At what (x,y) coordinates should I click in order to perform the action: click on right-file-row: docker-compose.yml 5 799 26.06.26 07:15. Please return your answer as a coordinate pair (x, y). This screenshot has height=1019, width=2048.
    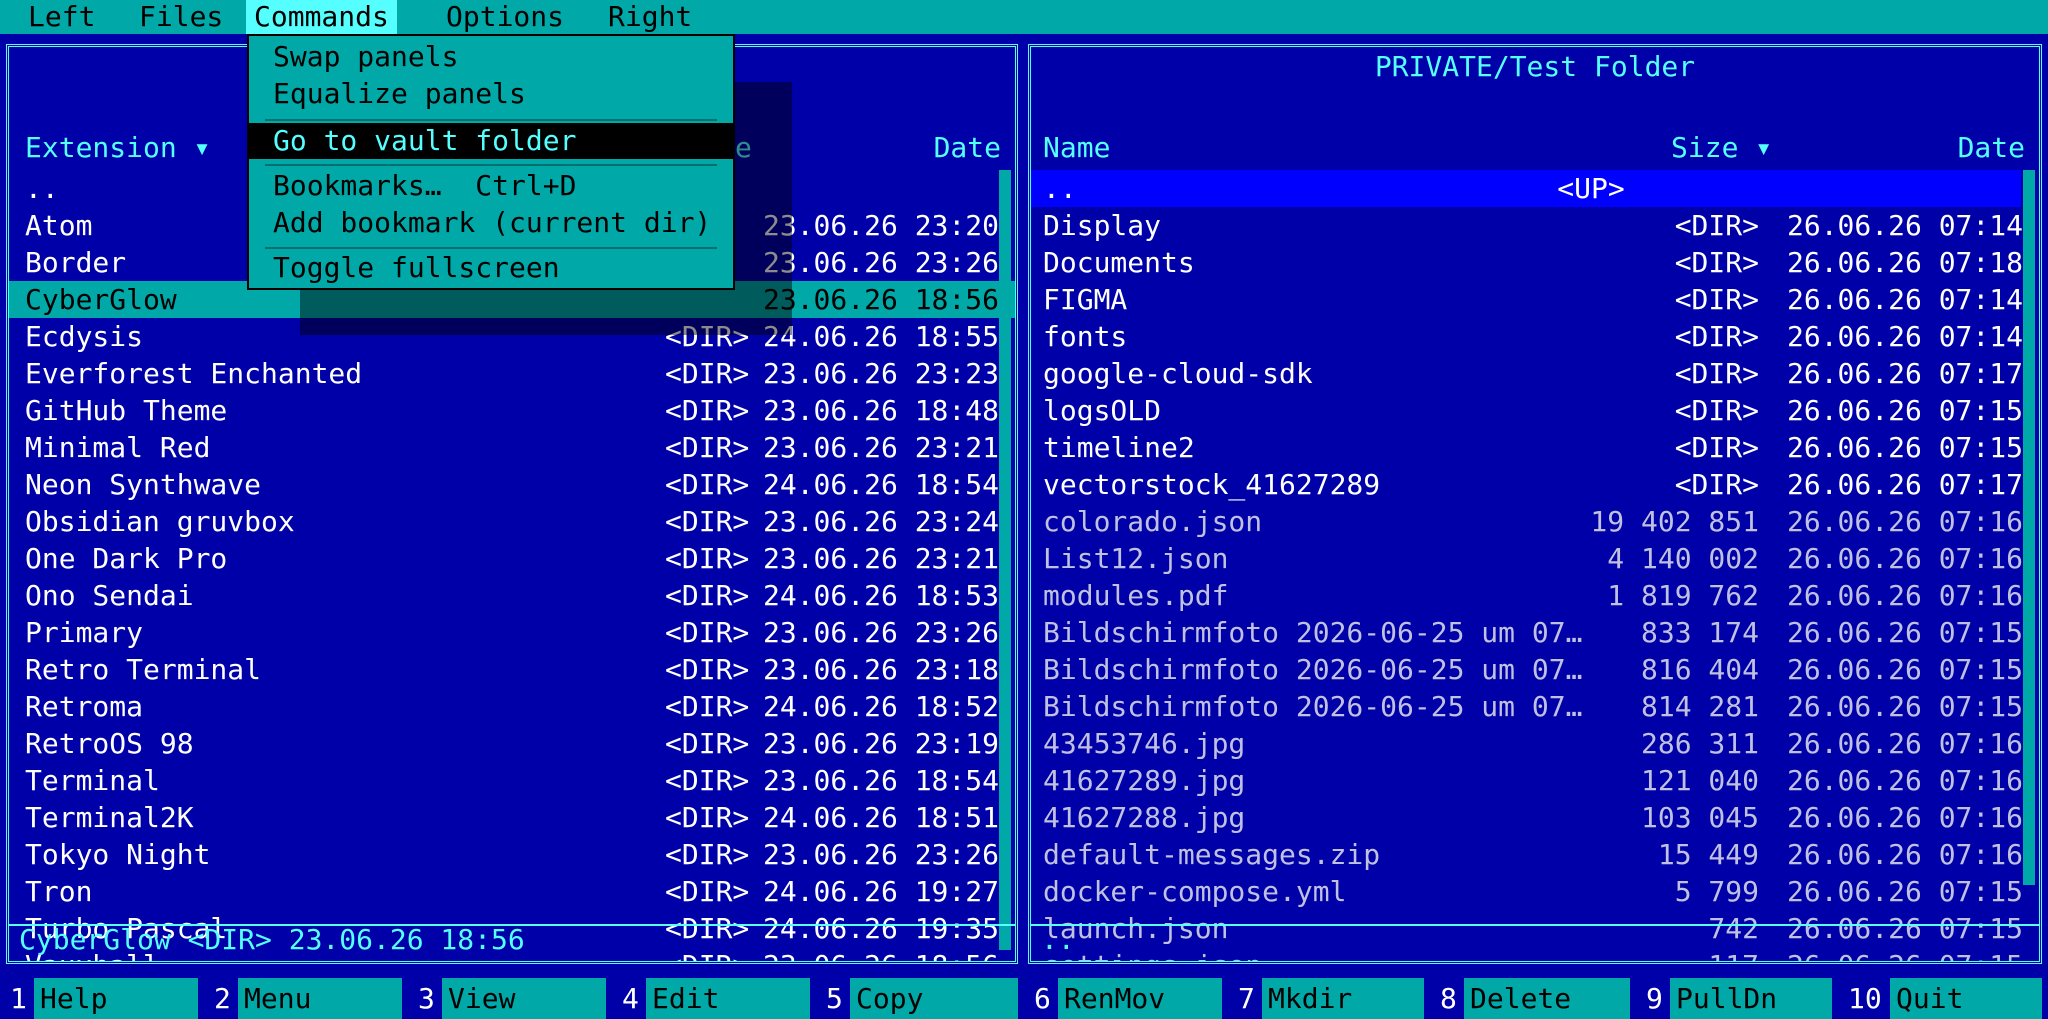
    Looking at the image, I should click on (1535, 891).